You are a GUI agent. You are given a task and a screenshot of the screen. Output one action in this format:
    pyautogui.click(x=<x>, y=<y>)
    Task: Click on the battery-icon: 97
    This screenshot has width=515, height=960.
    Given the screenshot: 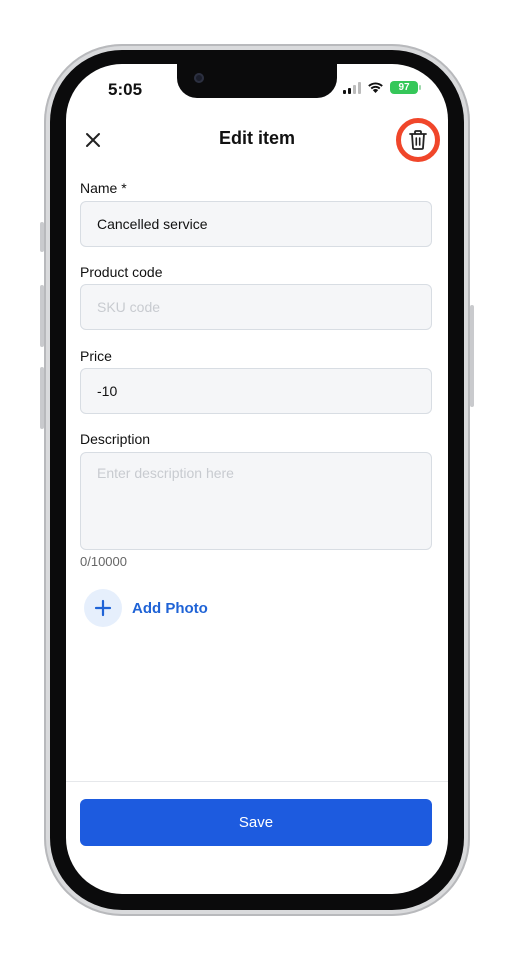 What is the action you would take?
    pyautogui.click(x=405, y=87)
    